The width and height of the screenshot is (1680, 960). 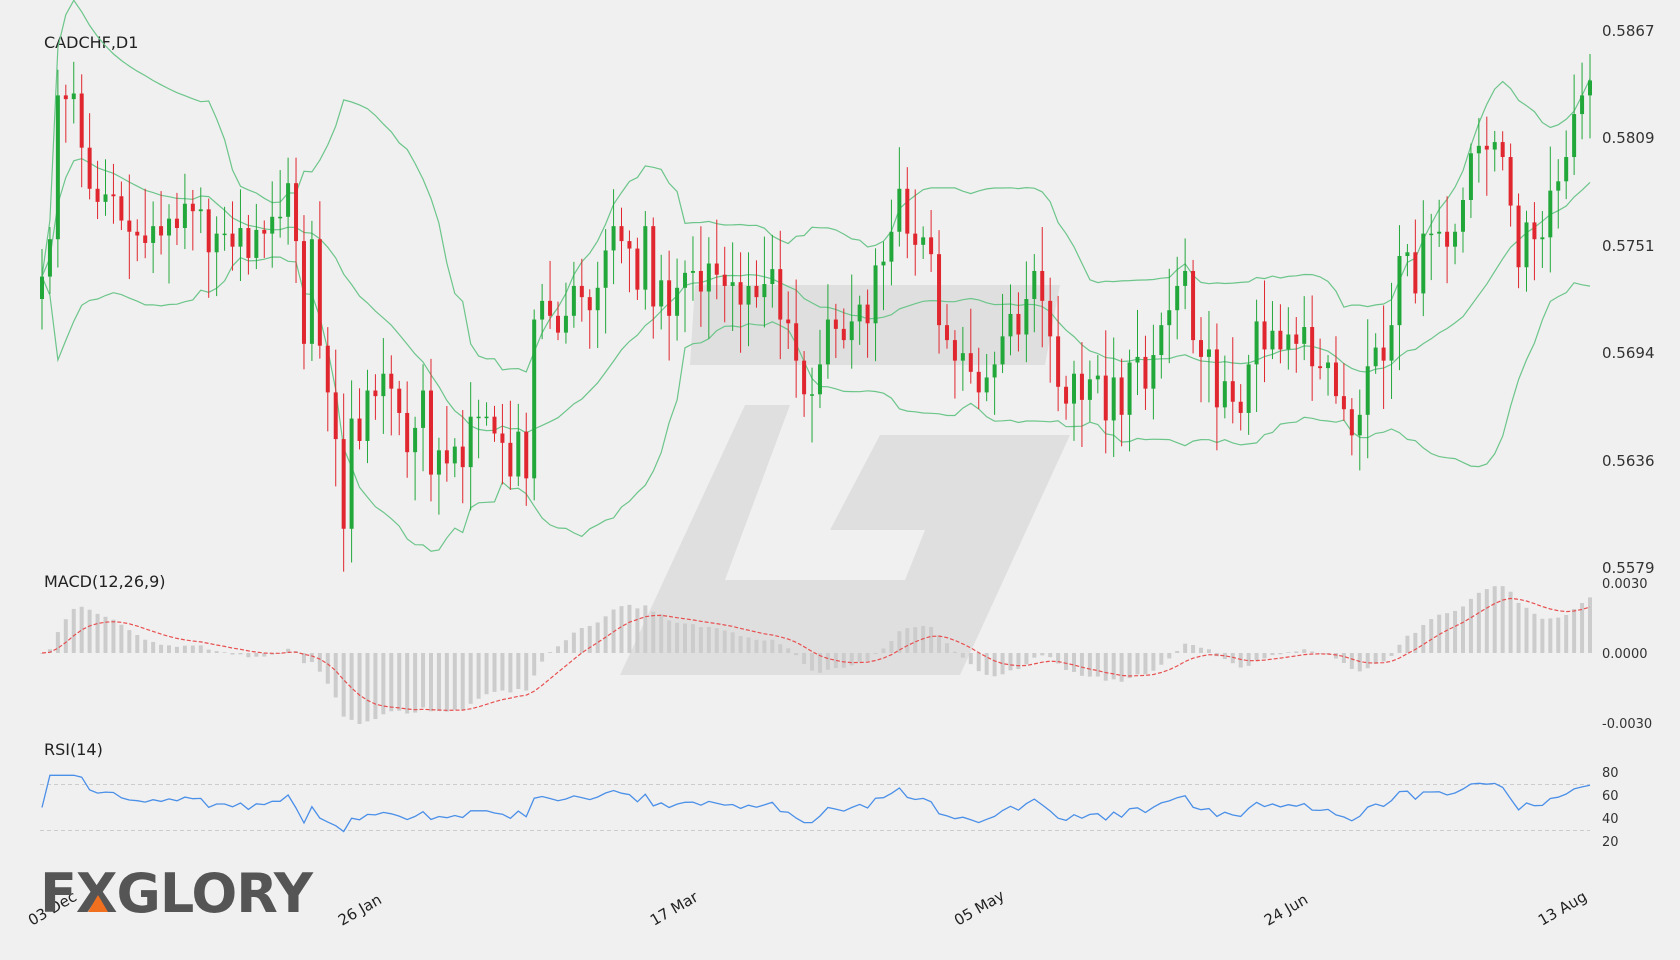 I want to click on x-tick-label: 13 Aug, so click(x=1562, y=908).